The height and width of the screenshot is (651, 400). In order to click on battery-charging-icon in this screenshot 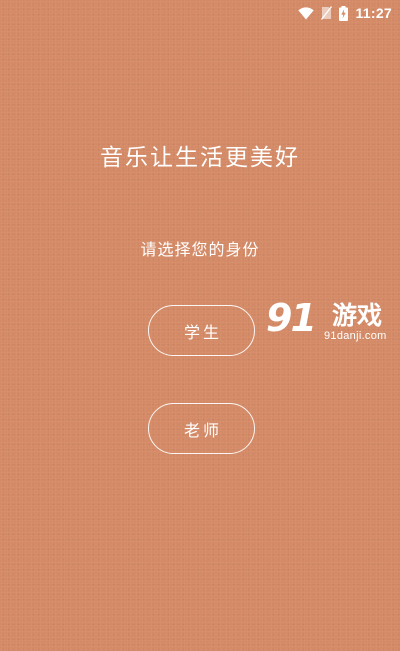, I will do `click(344, 13)`.